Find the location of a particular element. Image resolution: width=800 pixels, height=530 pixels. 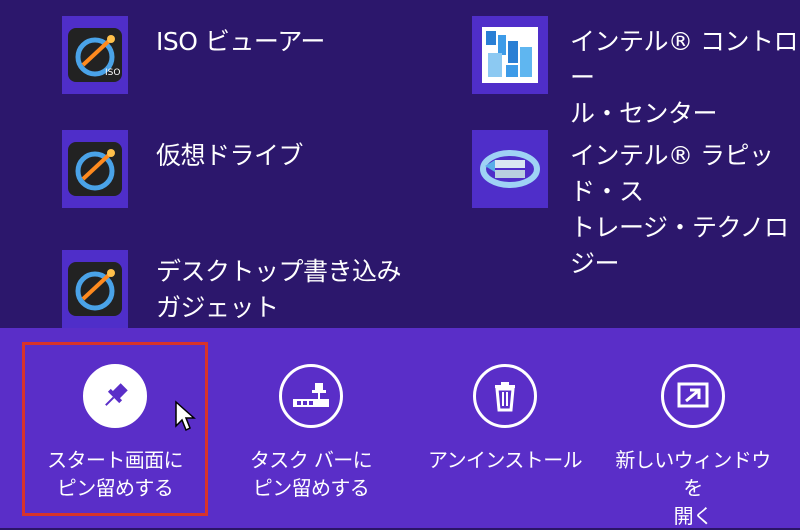

open-new-window-button: 新しいウィンドウを 開く is located at coordinates (693, 428).